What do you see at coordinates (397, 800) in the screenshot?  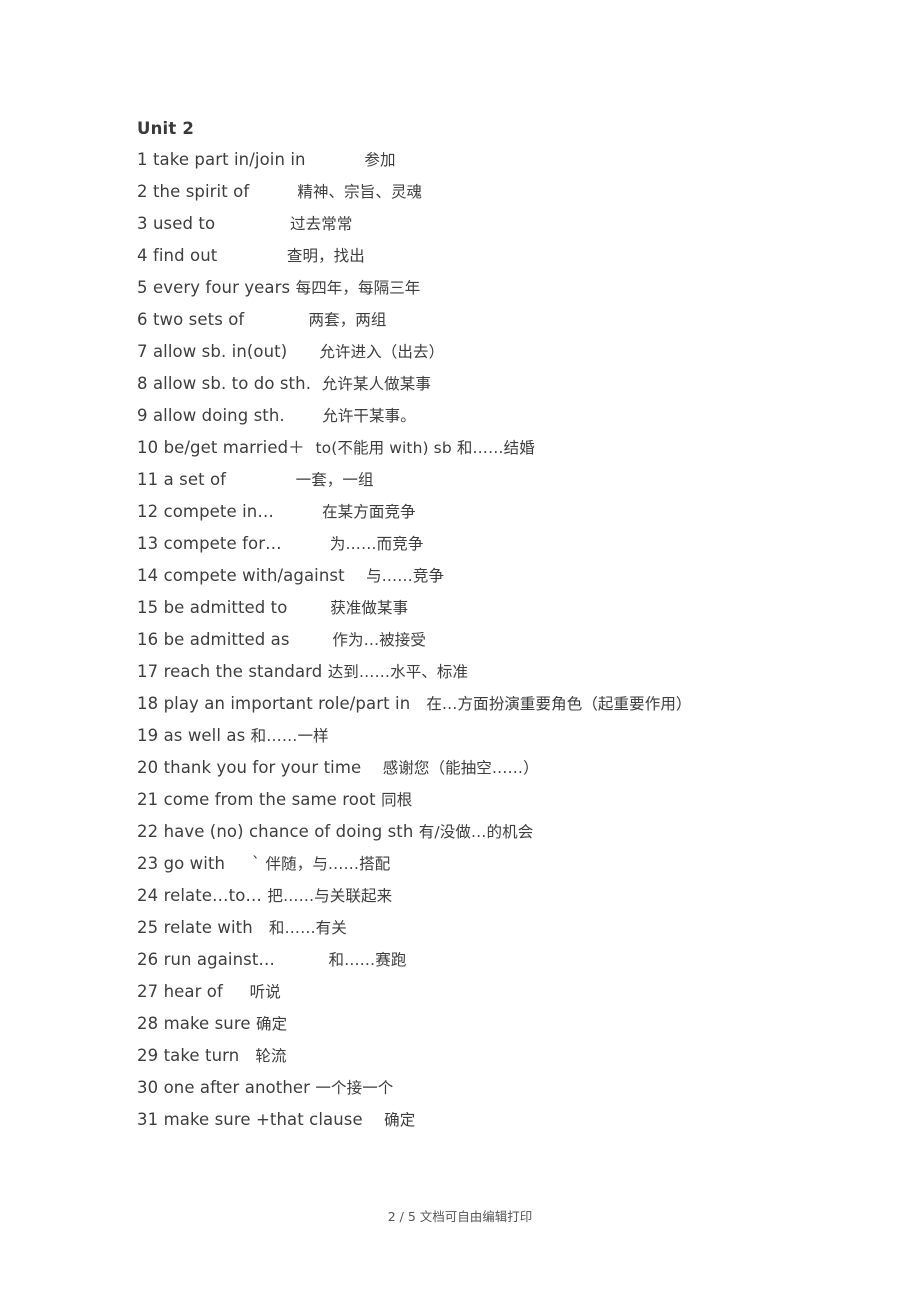 I see `entry-chinese: 同根` at bounding box center [397, 800].